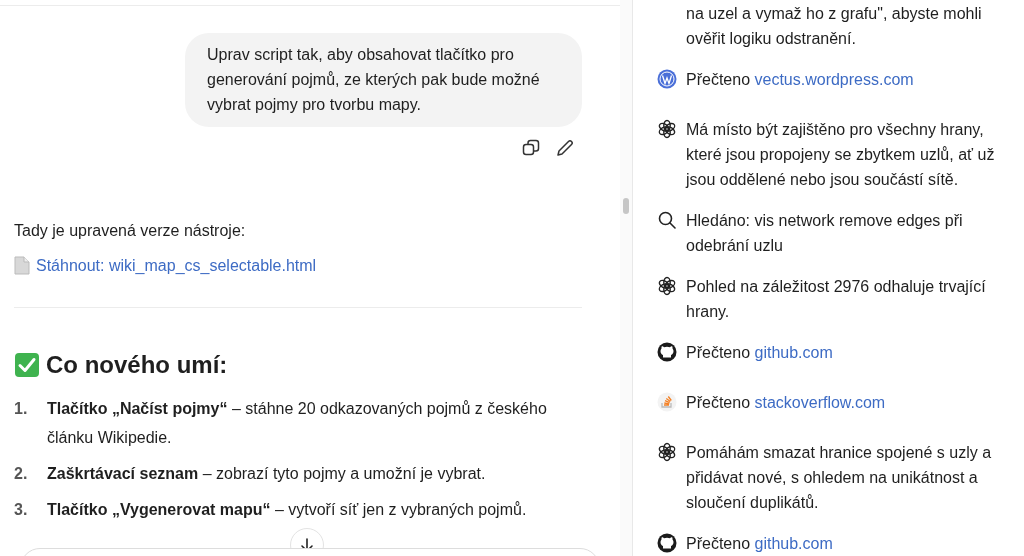  Describe the element at coordinates (820, 402) in the screenshot. I see `source-link: stackoverflow.com` at that location.